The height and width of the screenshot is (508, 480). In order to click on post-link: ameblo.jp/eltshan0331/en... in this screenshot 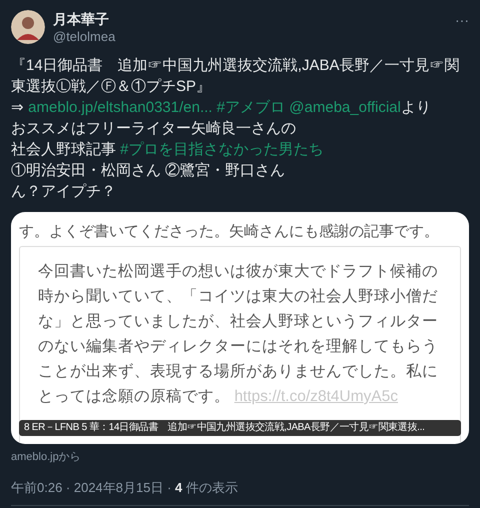, I will do `click(120, 107)`.